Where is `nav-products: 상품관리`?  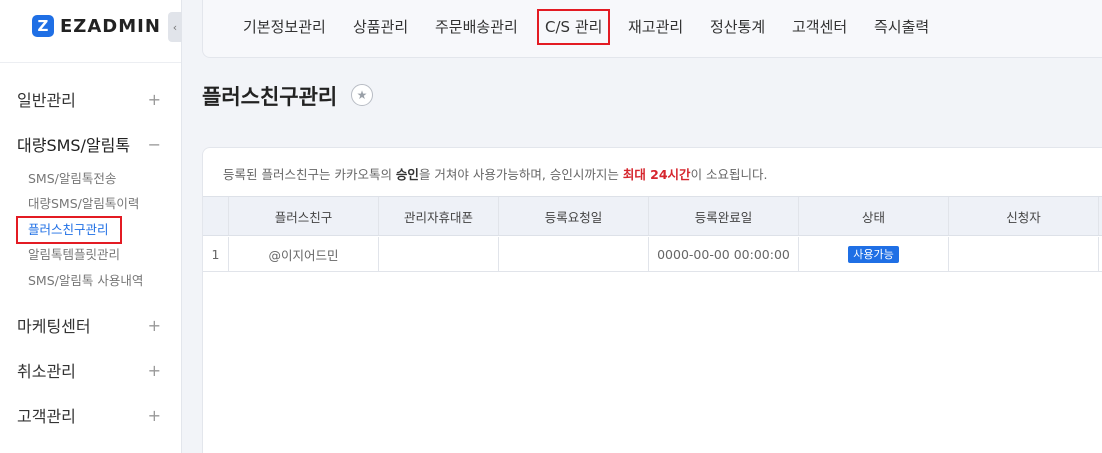
nav-products: 상품관리 is located at coordinates (380, 27).